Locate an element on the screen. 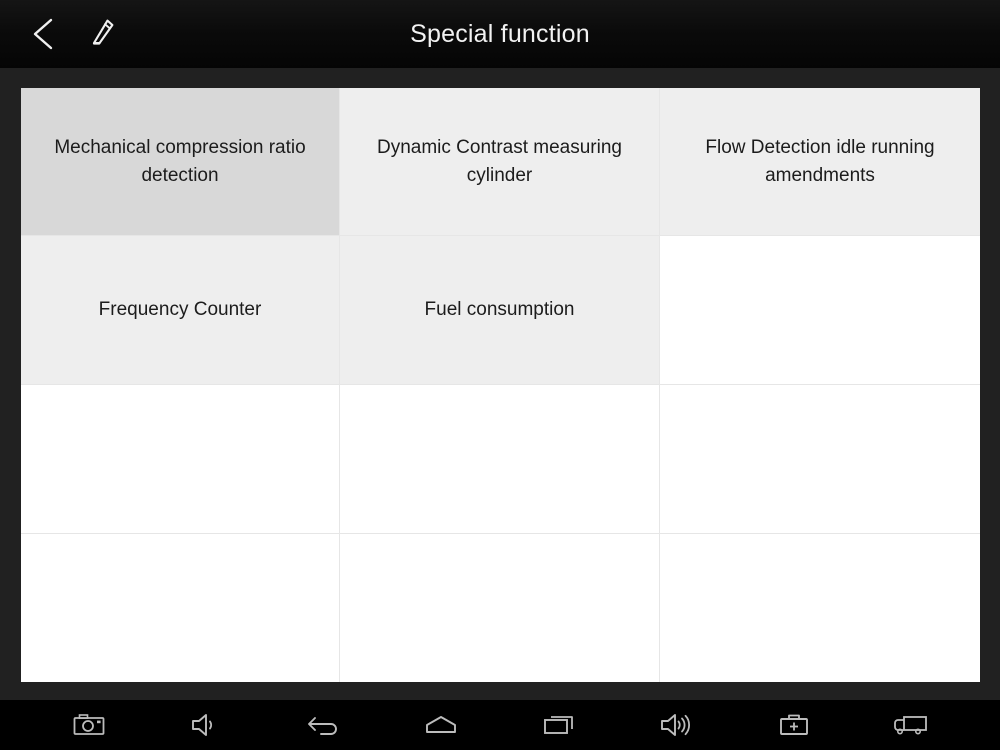 This screenshot has height=750, width=1000. home-icon is located at coordinates (441, 725).